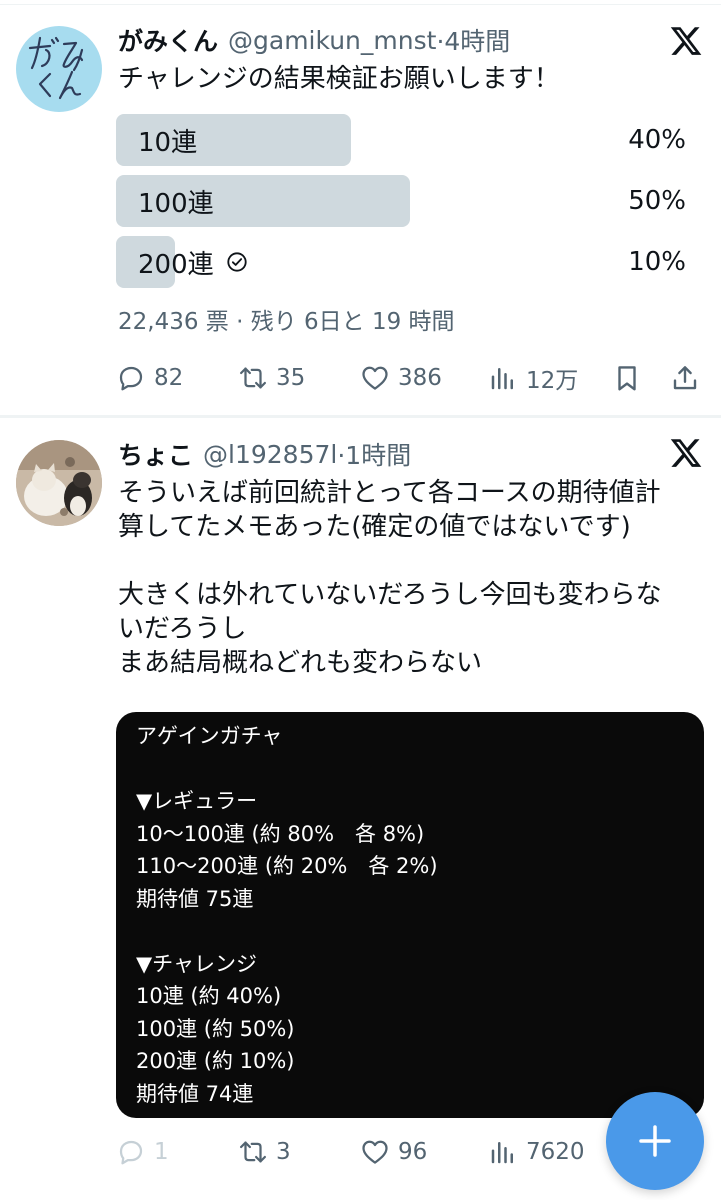  I want to click on reply-button: 82, so click(149, 378).